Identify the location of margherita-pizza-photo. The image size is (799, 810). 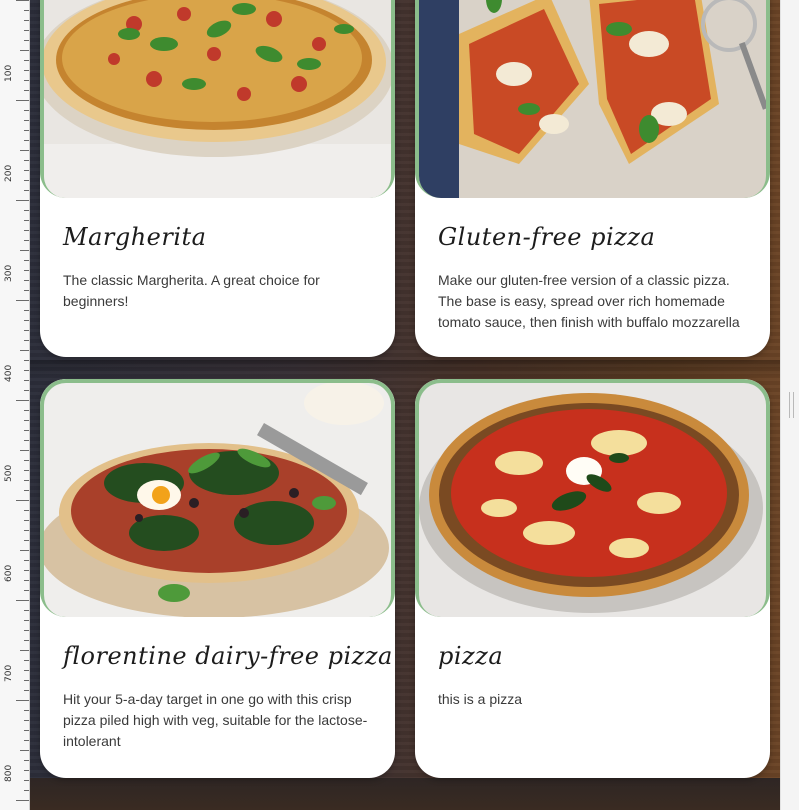
(217, 99).